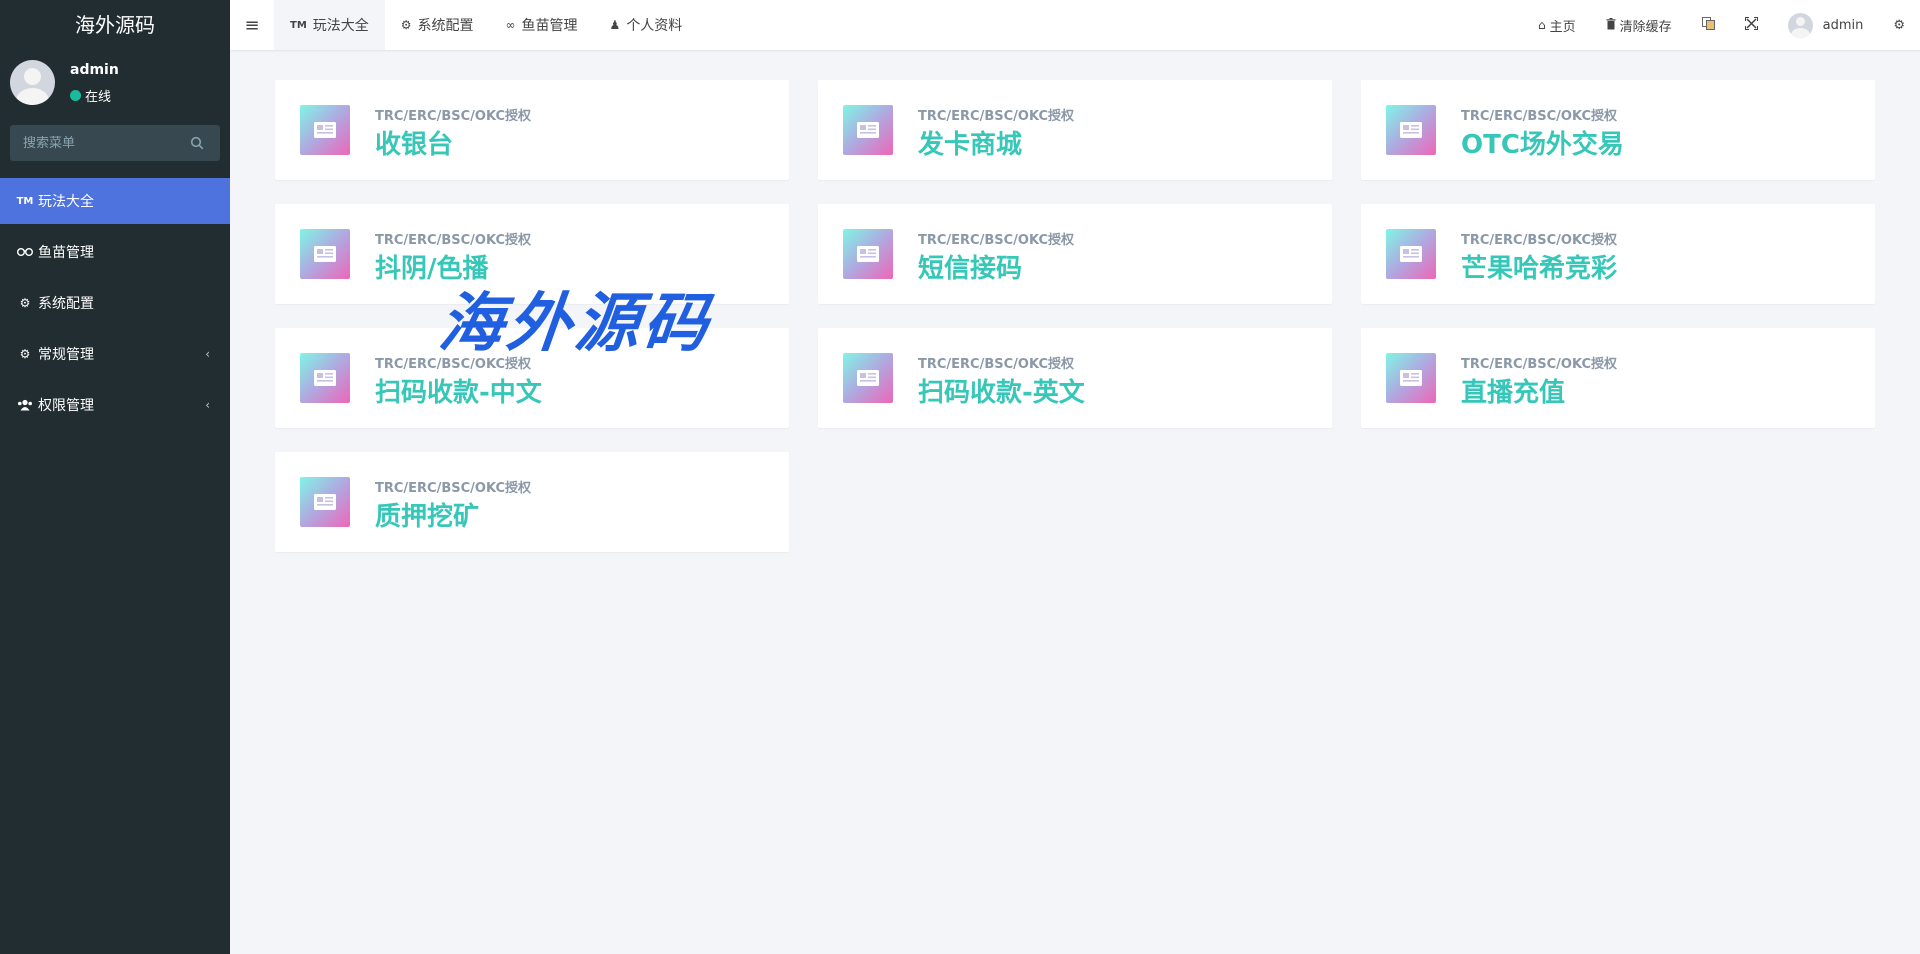 The image size is (1920, 954). What do you see at coordinates (1541, 25) in the screenshot?
I see `home-icon: ⌂` at bounding box center [1541, 25].